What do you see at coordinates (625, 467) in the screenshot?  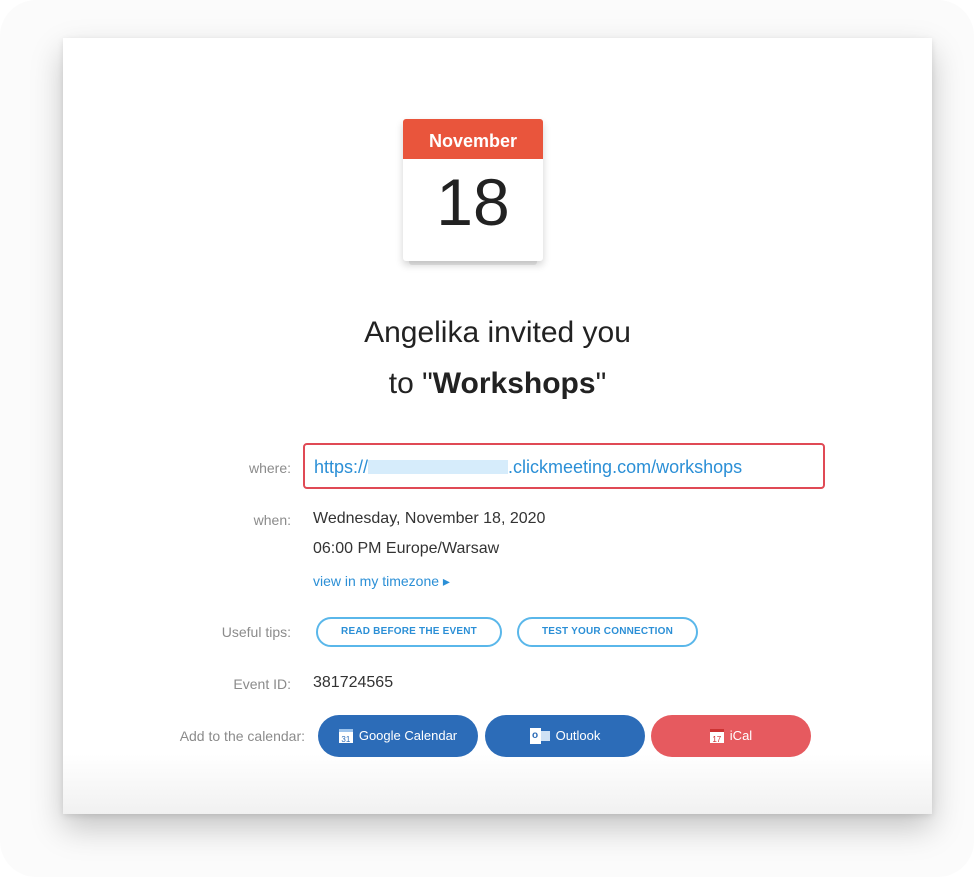 I see `meeting-link-suffix: .clickmeeting.com/workshops` at bounding box center [625, 467].